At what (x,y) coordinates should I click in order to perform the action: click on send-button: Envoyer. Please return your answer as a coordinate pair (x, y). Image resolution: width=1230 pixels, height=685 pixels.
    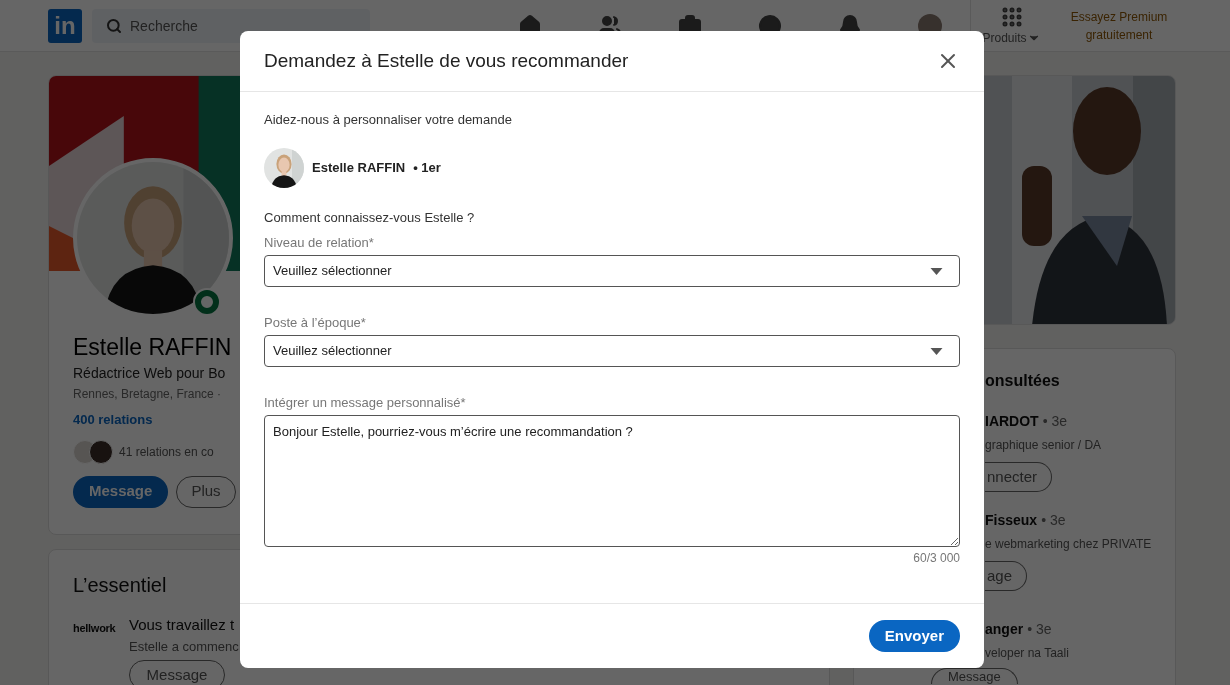
    Looking at the image, I should click on (914, 636).